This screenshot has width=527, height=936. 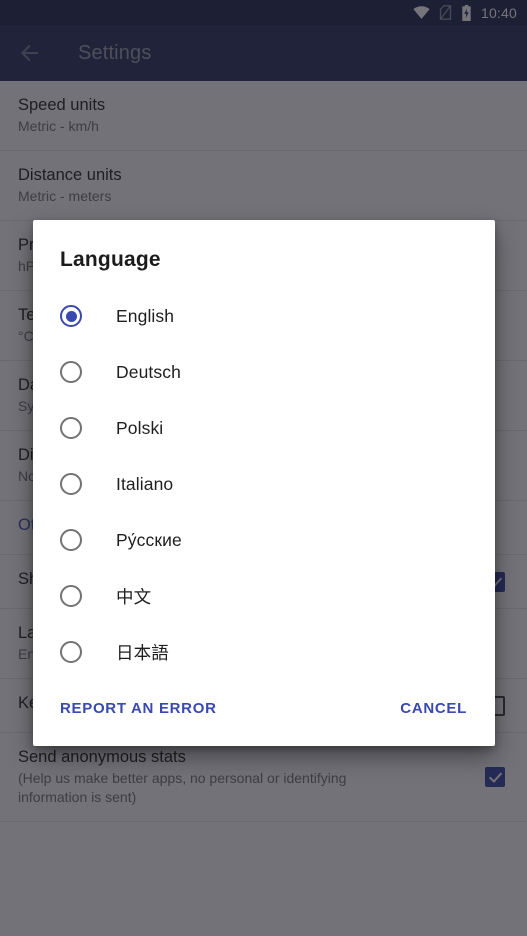 What do you see at coordinates (110, 259) in the screenshot?
I see `dialog-title: Language` at bounding box center [110, 259].